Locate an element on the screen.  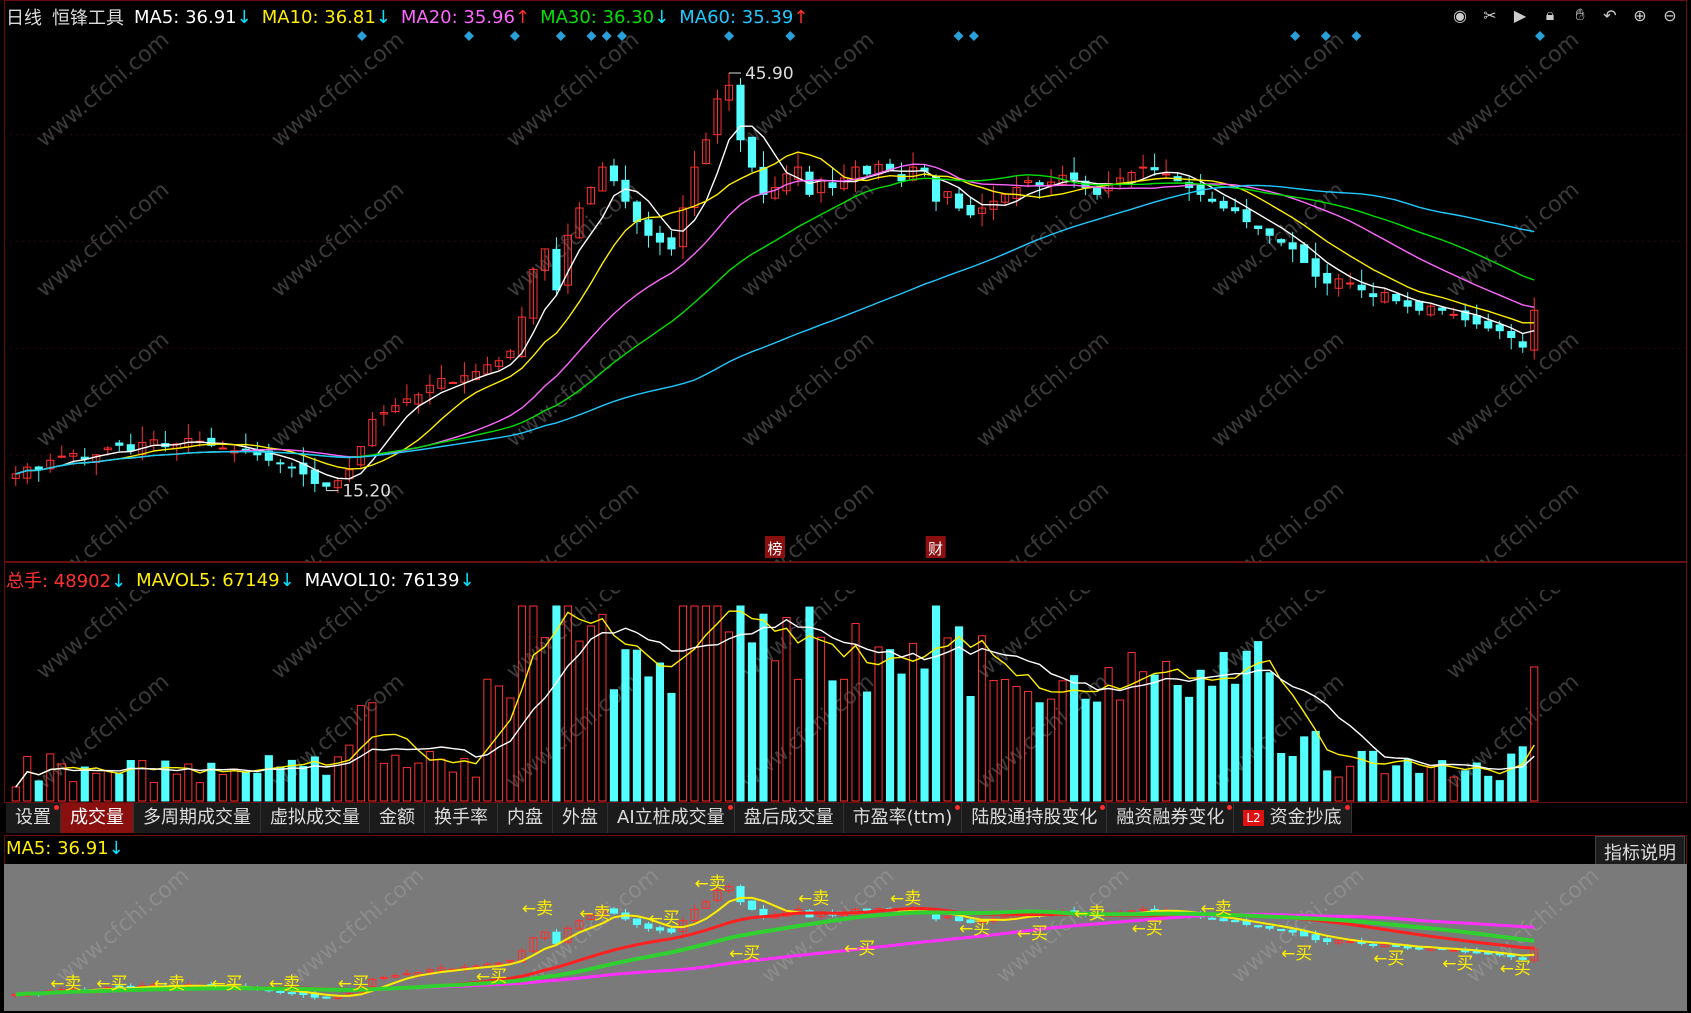
lock-icon: 🔒︎ is located at coordinates (1550, 15).